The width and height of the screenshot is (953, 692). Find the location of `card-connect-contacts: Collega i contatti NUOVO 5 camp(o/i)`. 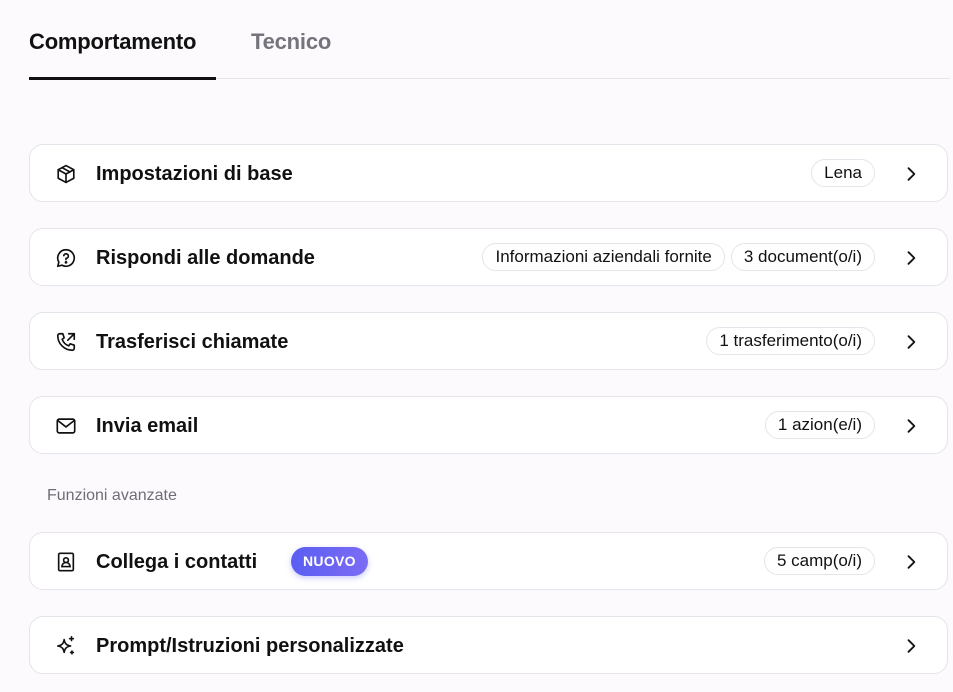

card-connect-contacts: Collega i contatti NUOVO 5 camp(o/i) is located at coordinates (488, 561).